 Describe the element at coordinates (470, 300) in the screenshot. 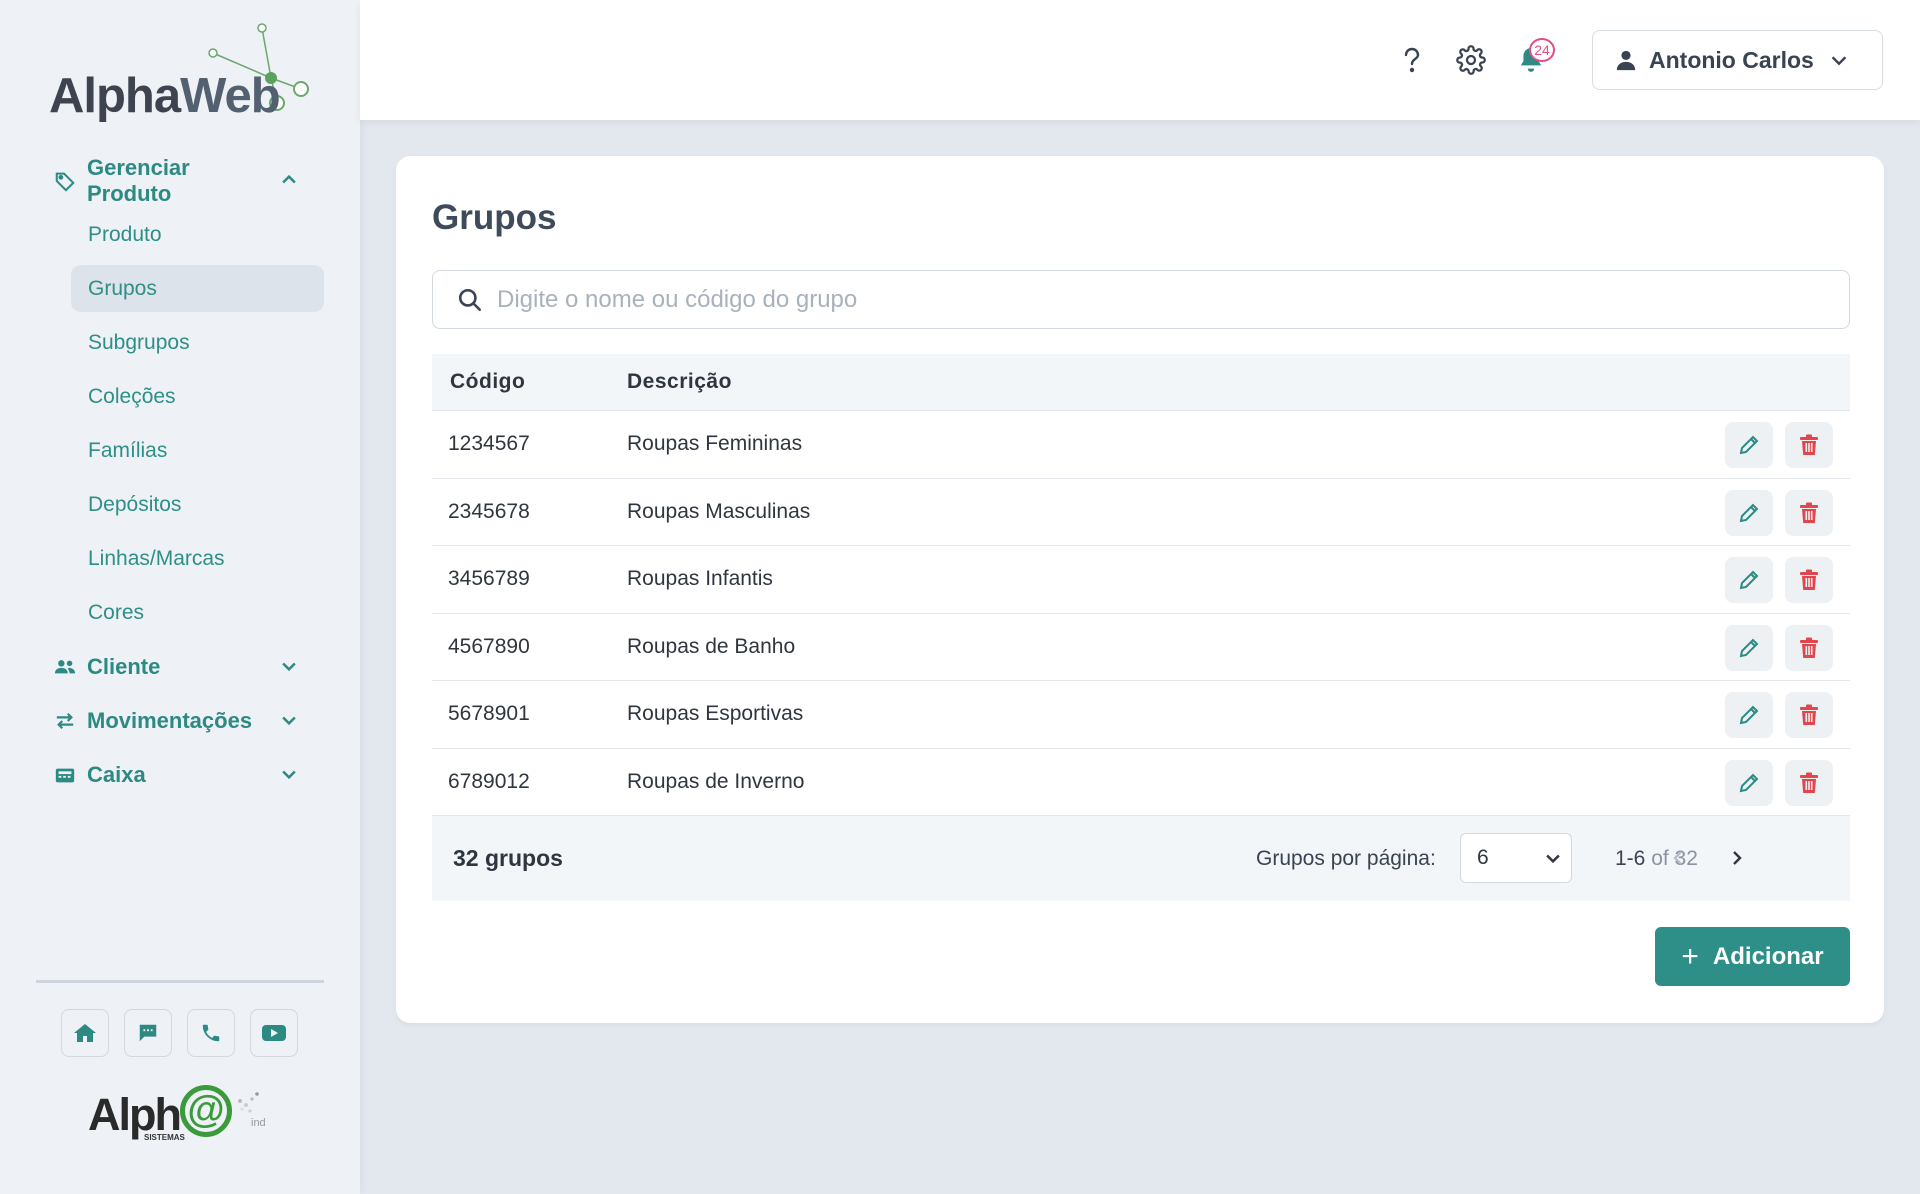

I see `search-icon` at that location.